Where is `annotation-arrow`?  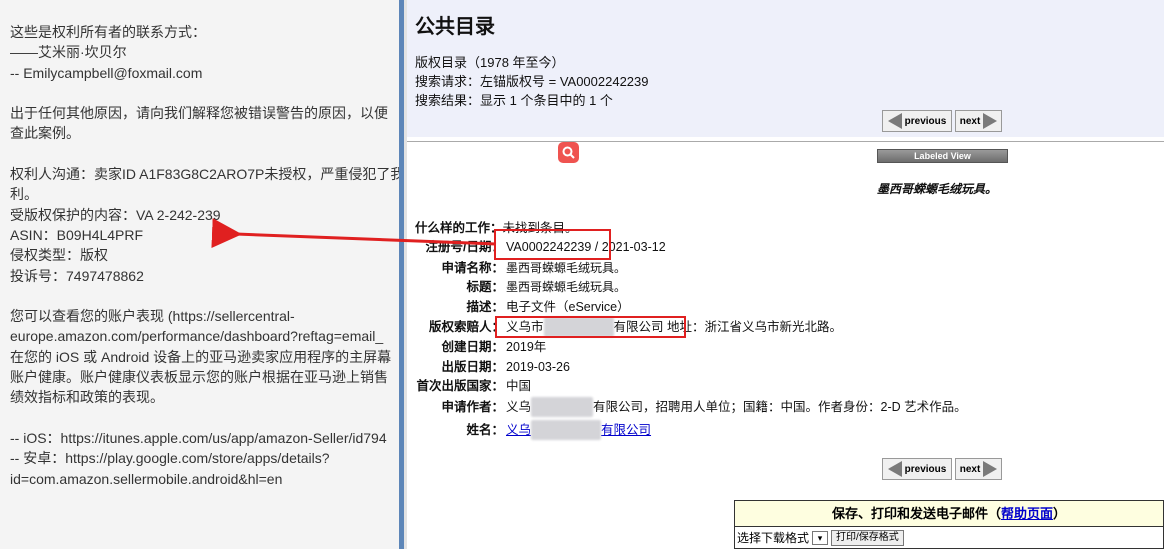 annotation-arrow is located at coordinates (354, 233).